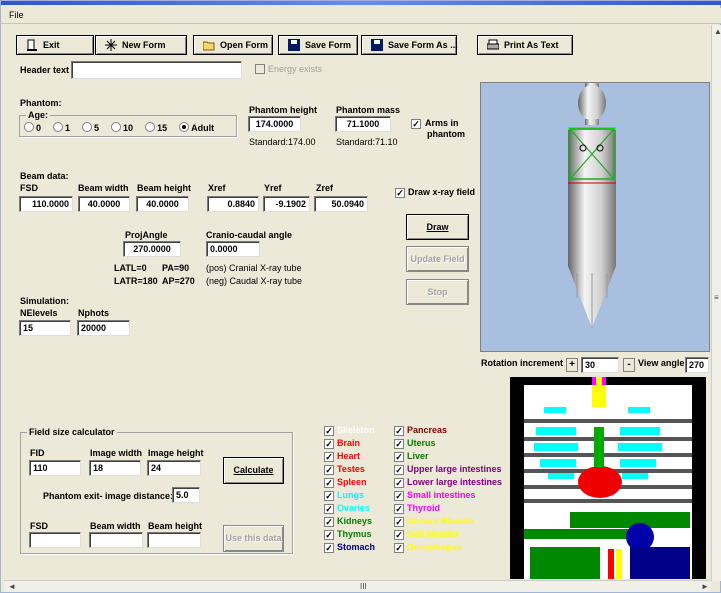 The image size is (721, 593). I want to click on fid-input: 110, so click(55, 468).